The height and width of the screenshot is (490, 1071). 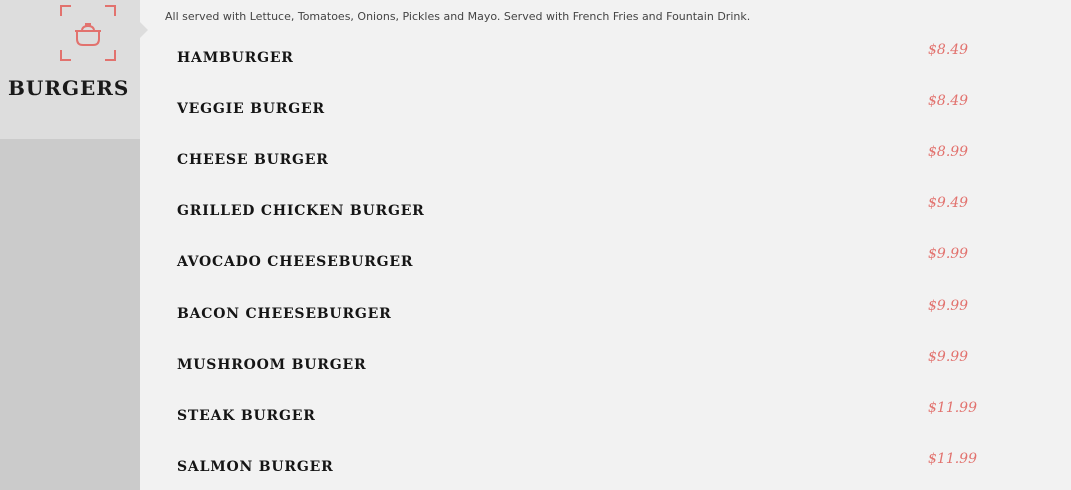 What do you see at coordinates (301, 211) in the screenshot?
I see `item-name: GRILLED CHICKEN BURGER` at bounding box center [301, 211].